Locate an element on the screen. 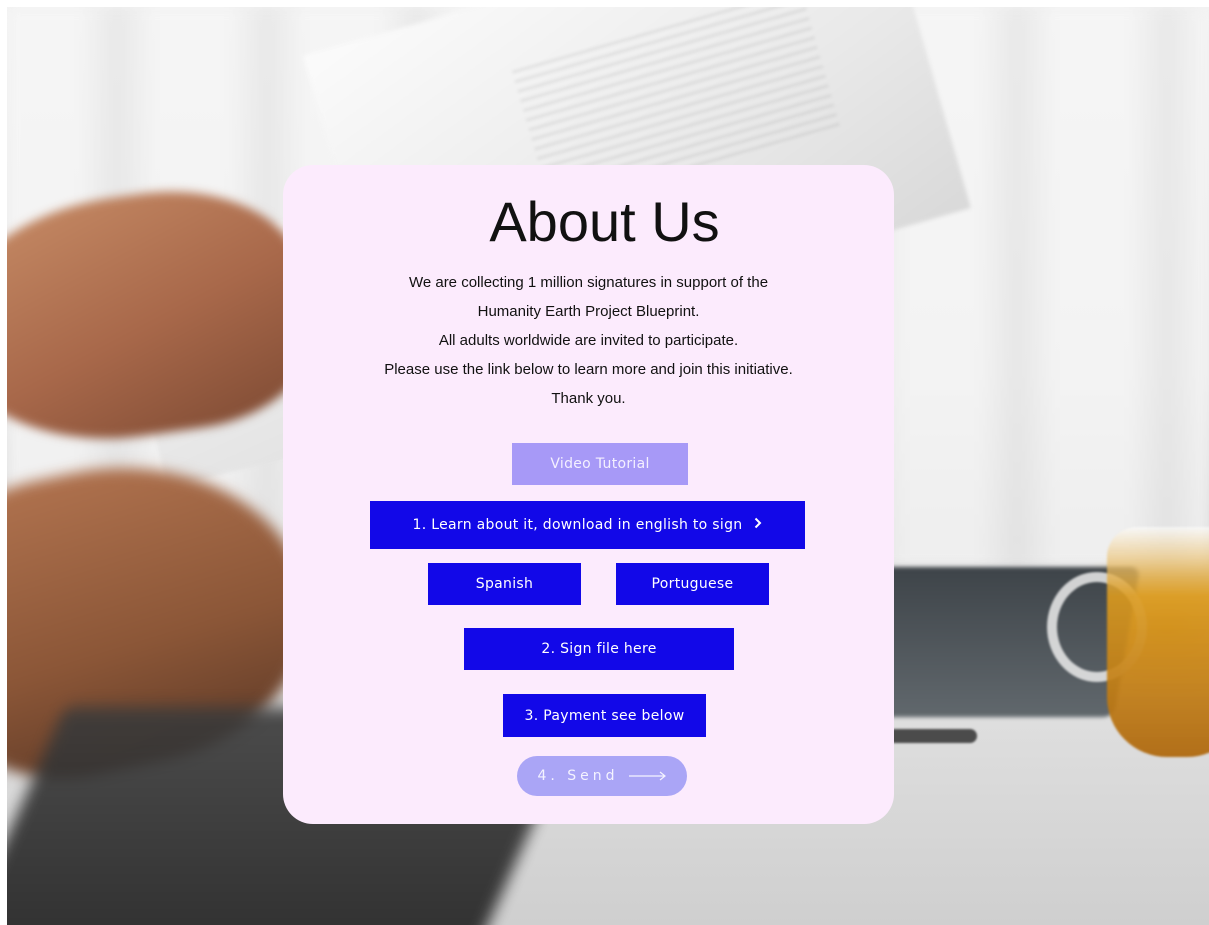 The image size is (1209, 925). video-tutorial-label: Video Tutorial is located at coordinates (600, 464).